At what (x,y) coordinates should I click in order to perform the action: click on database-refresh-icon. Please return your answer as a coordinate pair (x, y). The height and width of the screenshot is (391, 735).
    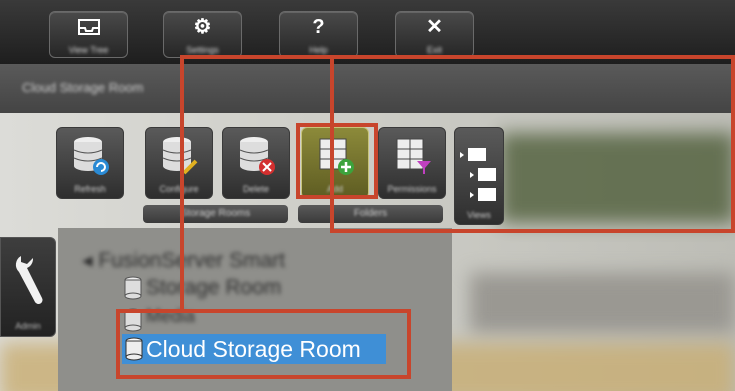
    Looking at the image, I should click on (91, 156).